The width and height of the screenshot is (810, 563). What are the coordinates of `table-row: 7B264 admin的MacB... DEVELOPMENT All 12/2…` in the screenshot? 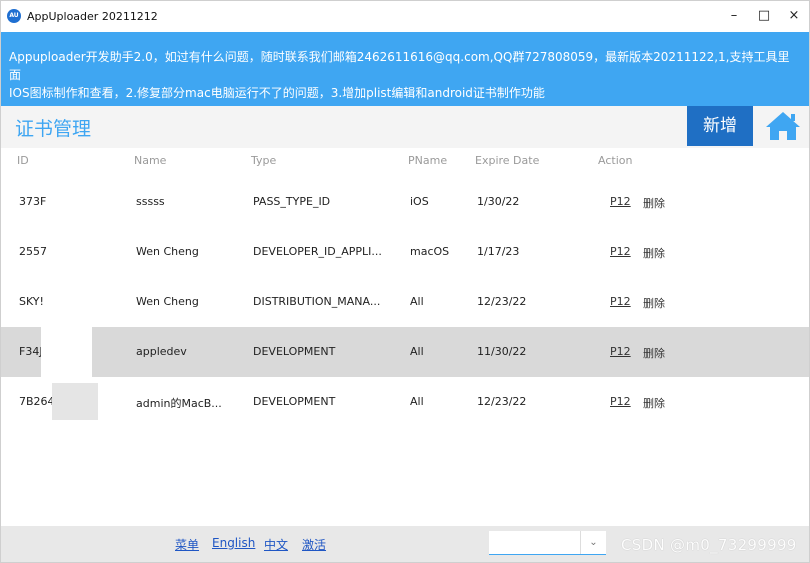 It's located at (405, 402).